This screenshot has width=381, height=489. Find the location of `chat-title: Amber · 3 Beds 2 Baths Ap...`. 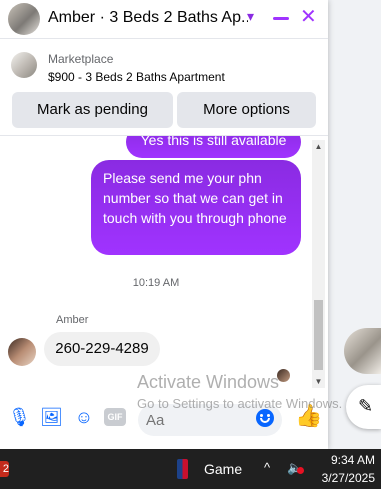

chat-title: Amber · 3 Beds 2 Baths Ap... is located at coordinates (148, 18).